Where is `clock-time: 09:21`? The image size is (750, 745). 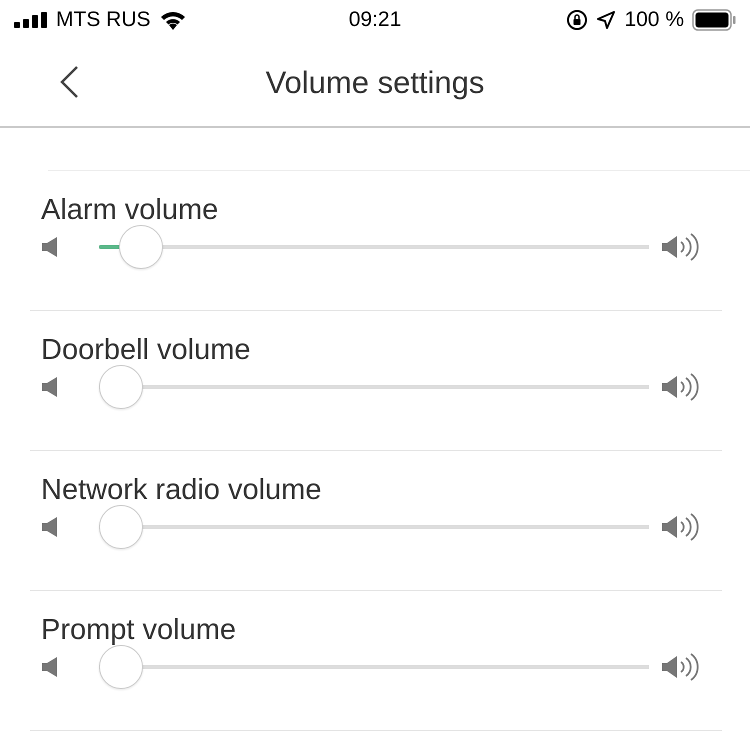
clock-time: 09:21 is located at coordinates (375, 20).